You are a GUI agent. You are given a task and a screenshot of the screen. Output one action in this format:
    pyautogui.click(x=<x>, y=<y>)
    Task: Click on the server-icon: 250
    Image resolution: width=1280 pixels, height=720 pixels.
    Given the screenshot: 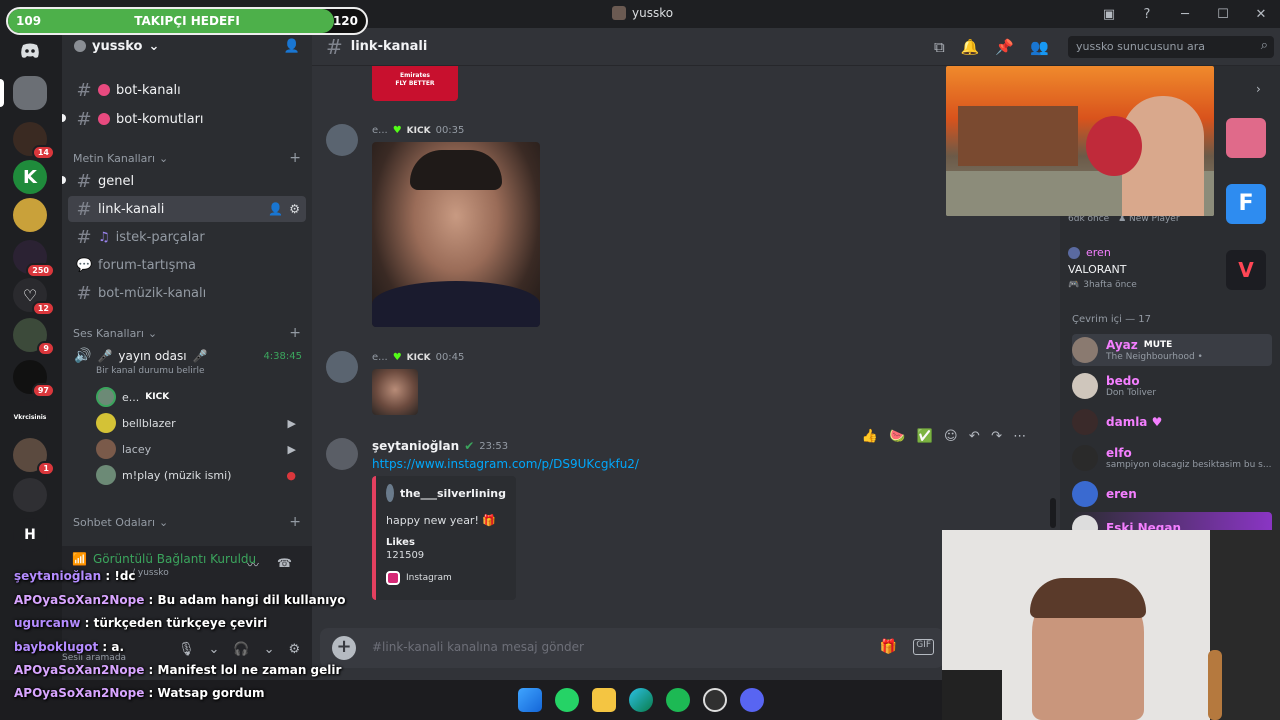 What is the action you would take?
    pyautogui.click(x=34, y=259)
    